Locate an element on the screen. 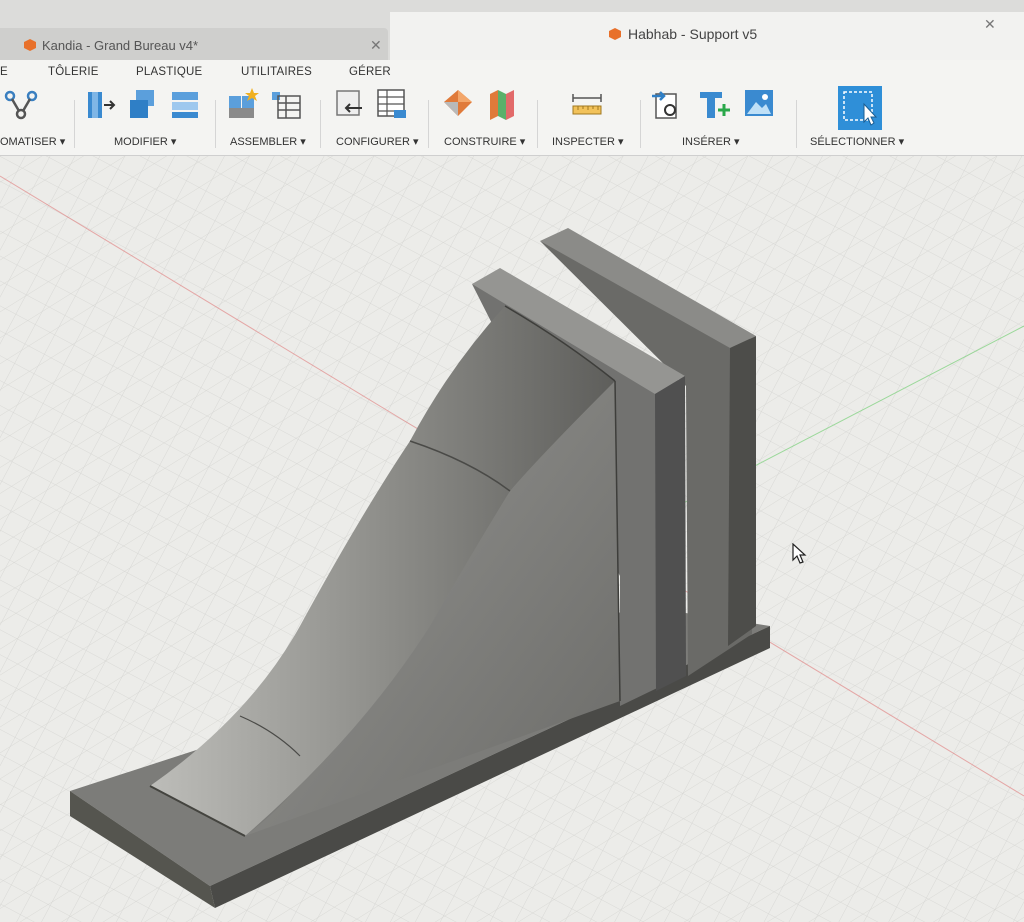 This screenshot has width=1024, height=922. group-automatiser: OMATISER ▾ is located at coordinates (35, 119).